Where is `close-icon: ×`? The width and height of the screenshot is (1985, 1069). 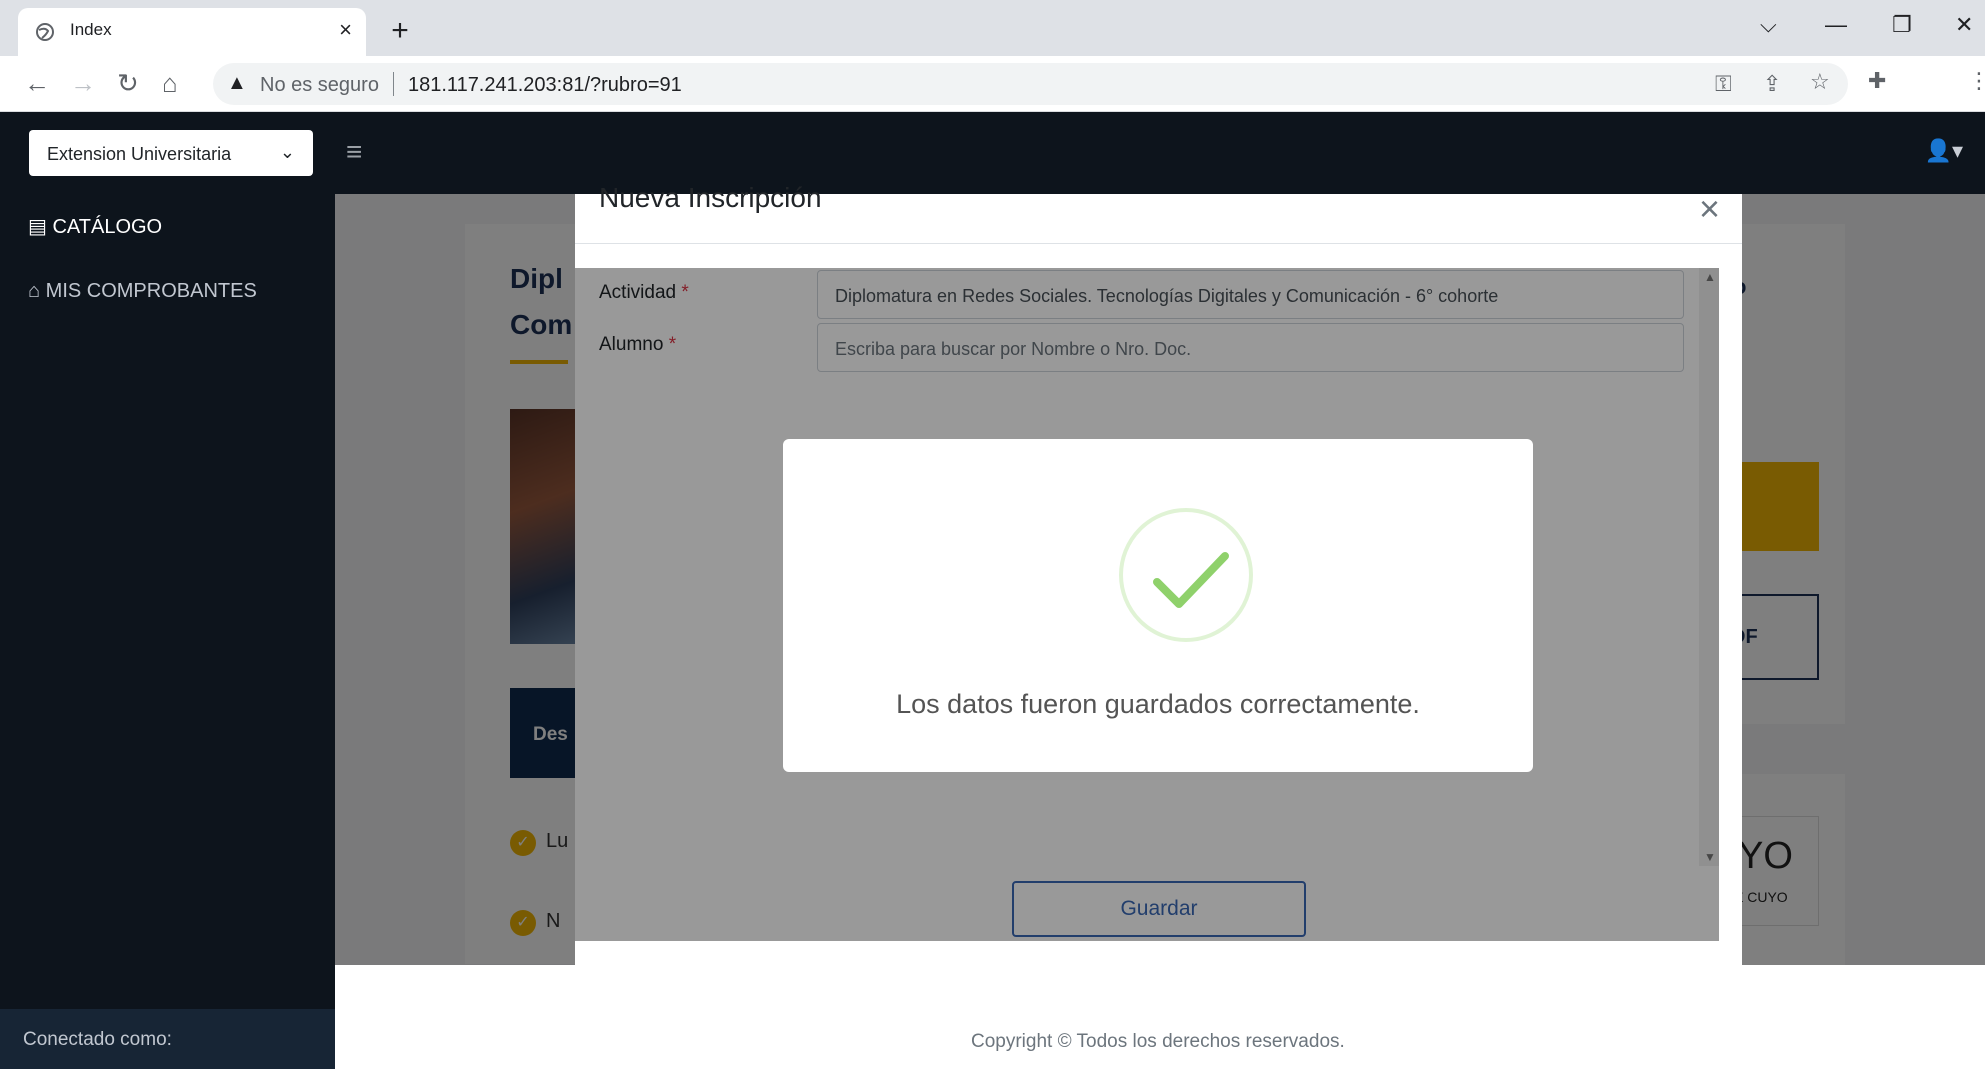
close-icon: × is located at coordinates (1709, 209).